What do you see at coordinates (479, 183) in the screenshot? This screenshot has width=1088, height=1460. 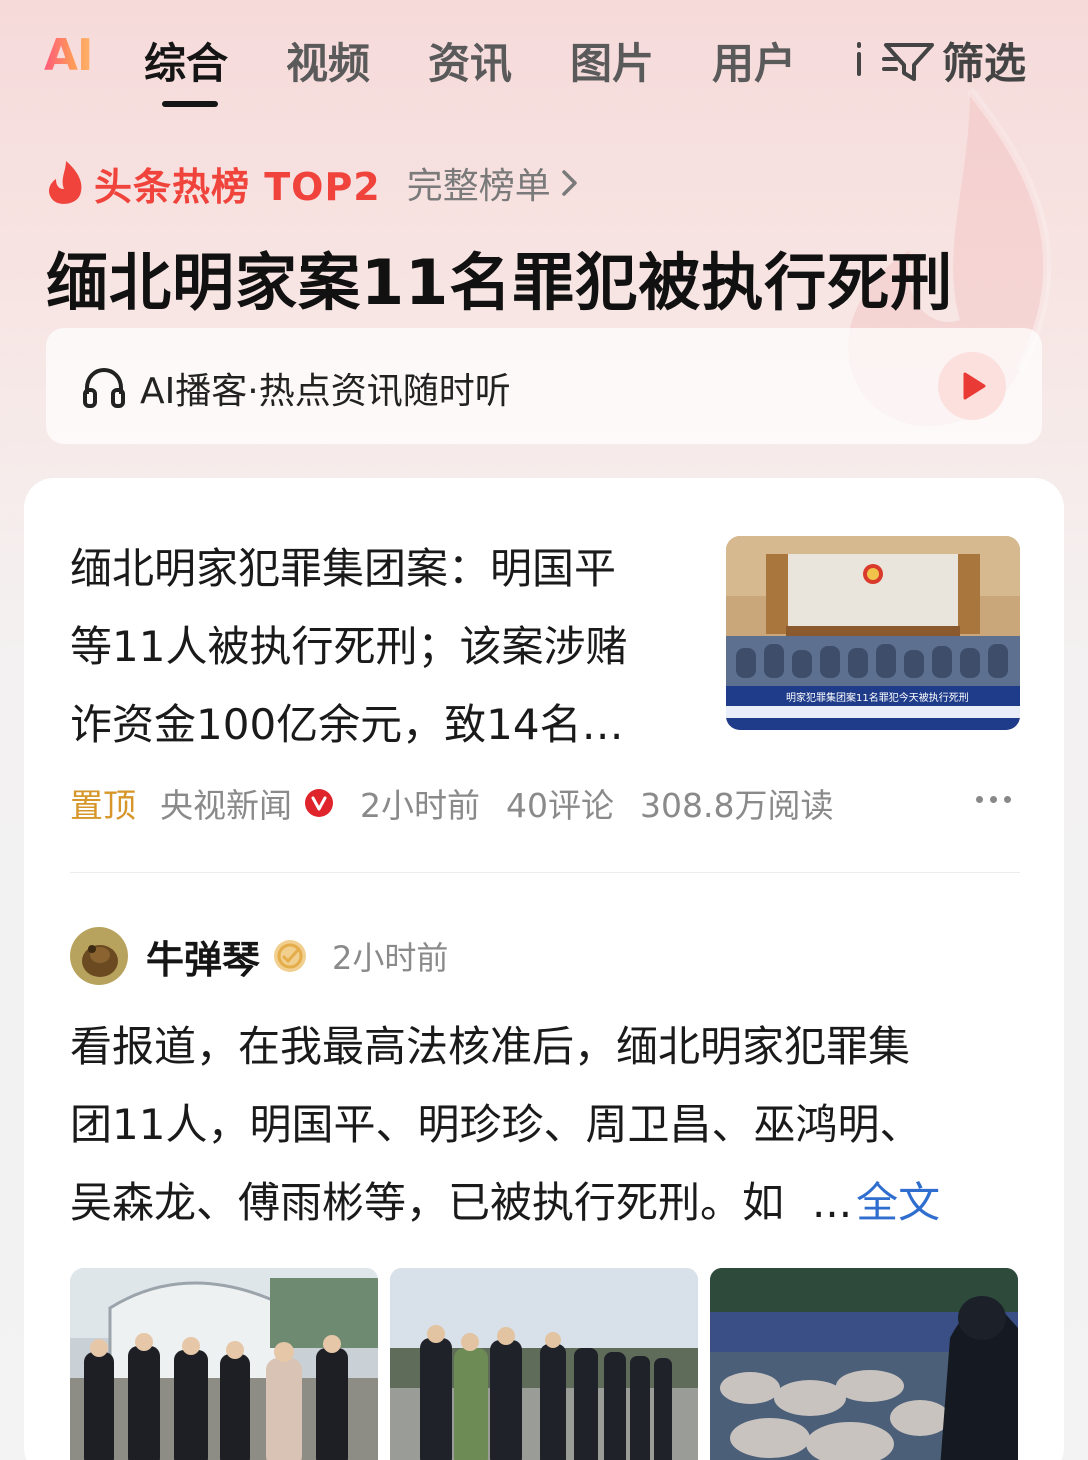 I see `full-list-link: 完整榜单` at bounding box center [479, 183].